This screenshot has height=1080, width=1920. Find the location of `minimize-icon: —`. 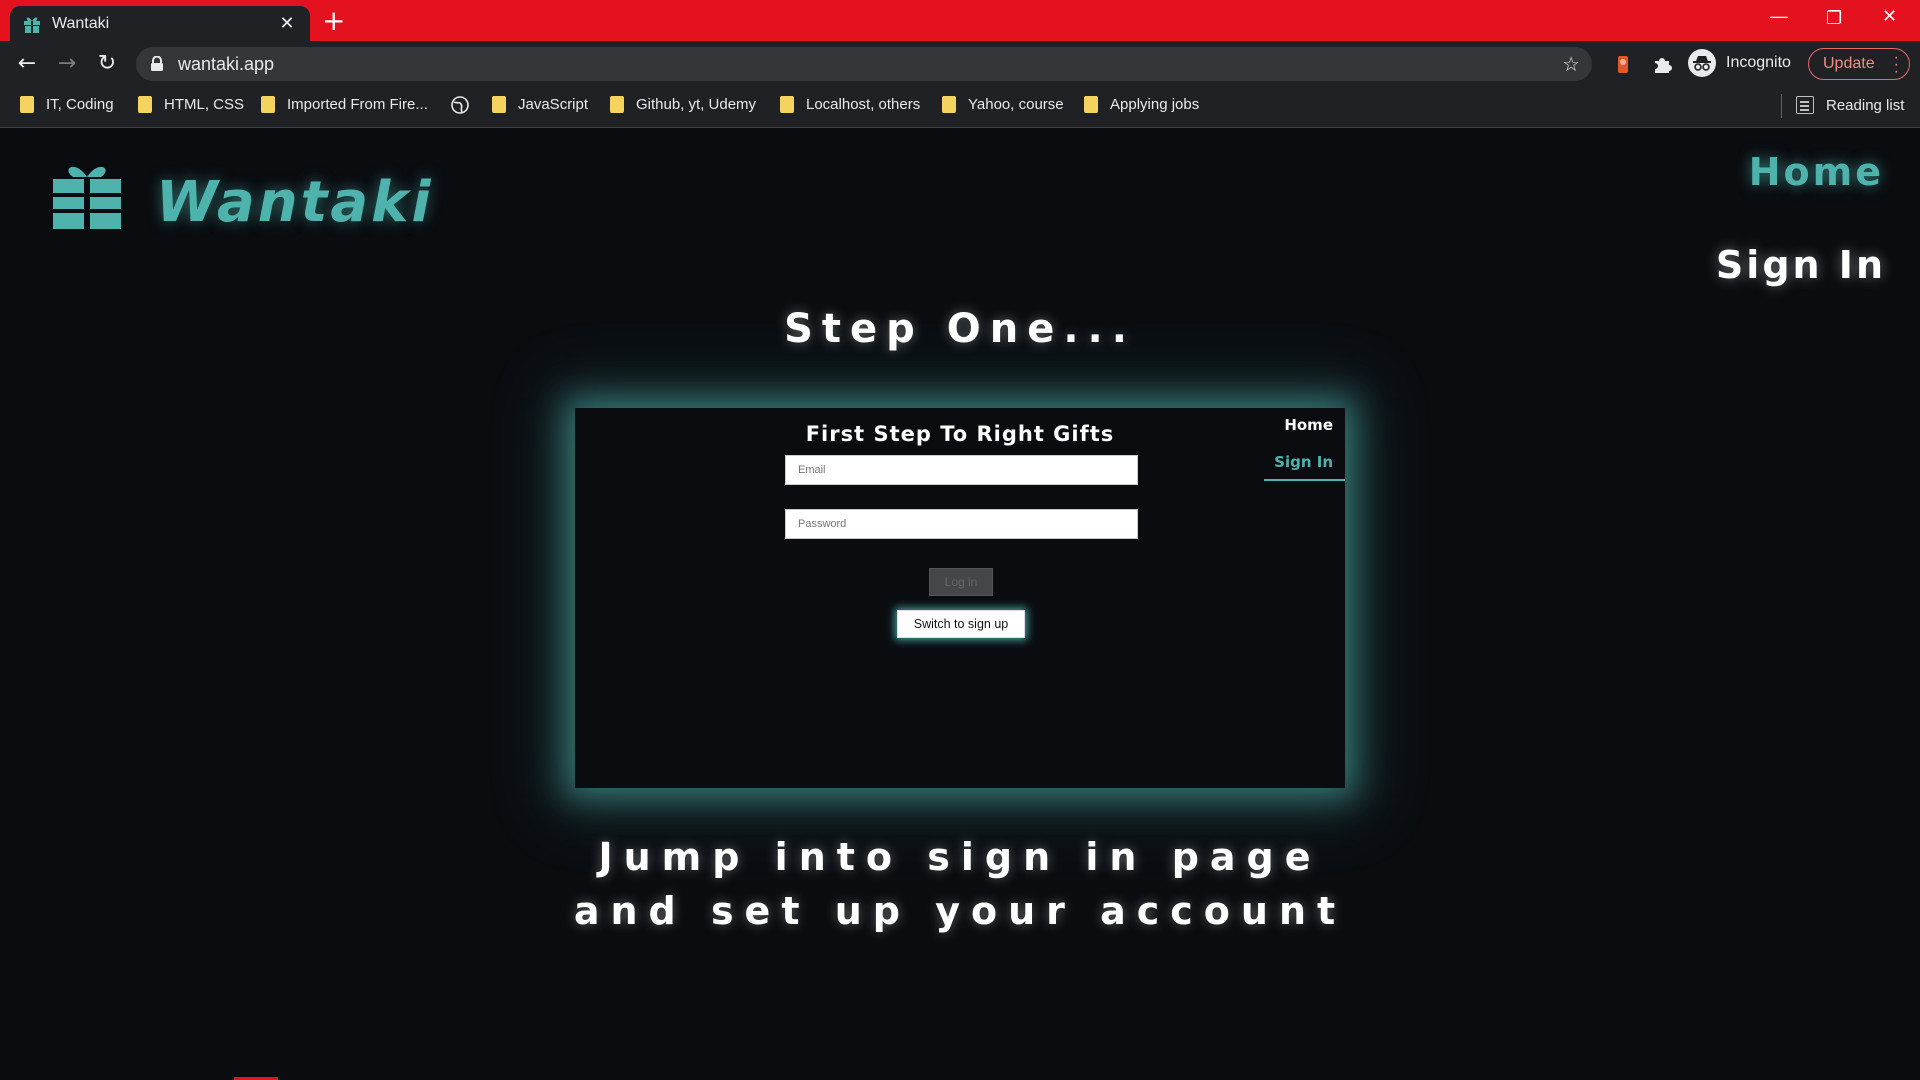

minimize-icon: — is located at coordinates (1779, 16).